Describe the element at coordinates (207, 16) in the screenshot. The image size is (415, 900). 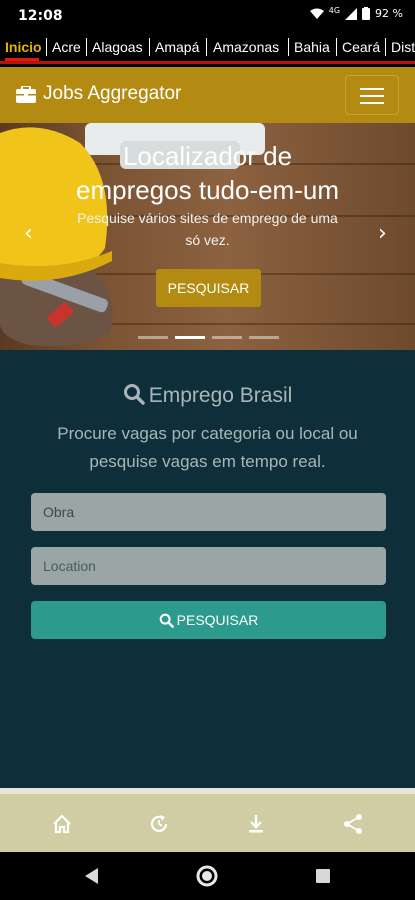
I see `status-bar: 12:08 4G 92 %` at that location.